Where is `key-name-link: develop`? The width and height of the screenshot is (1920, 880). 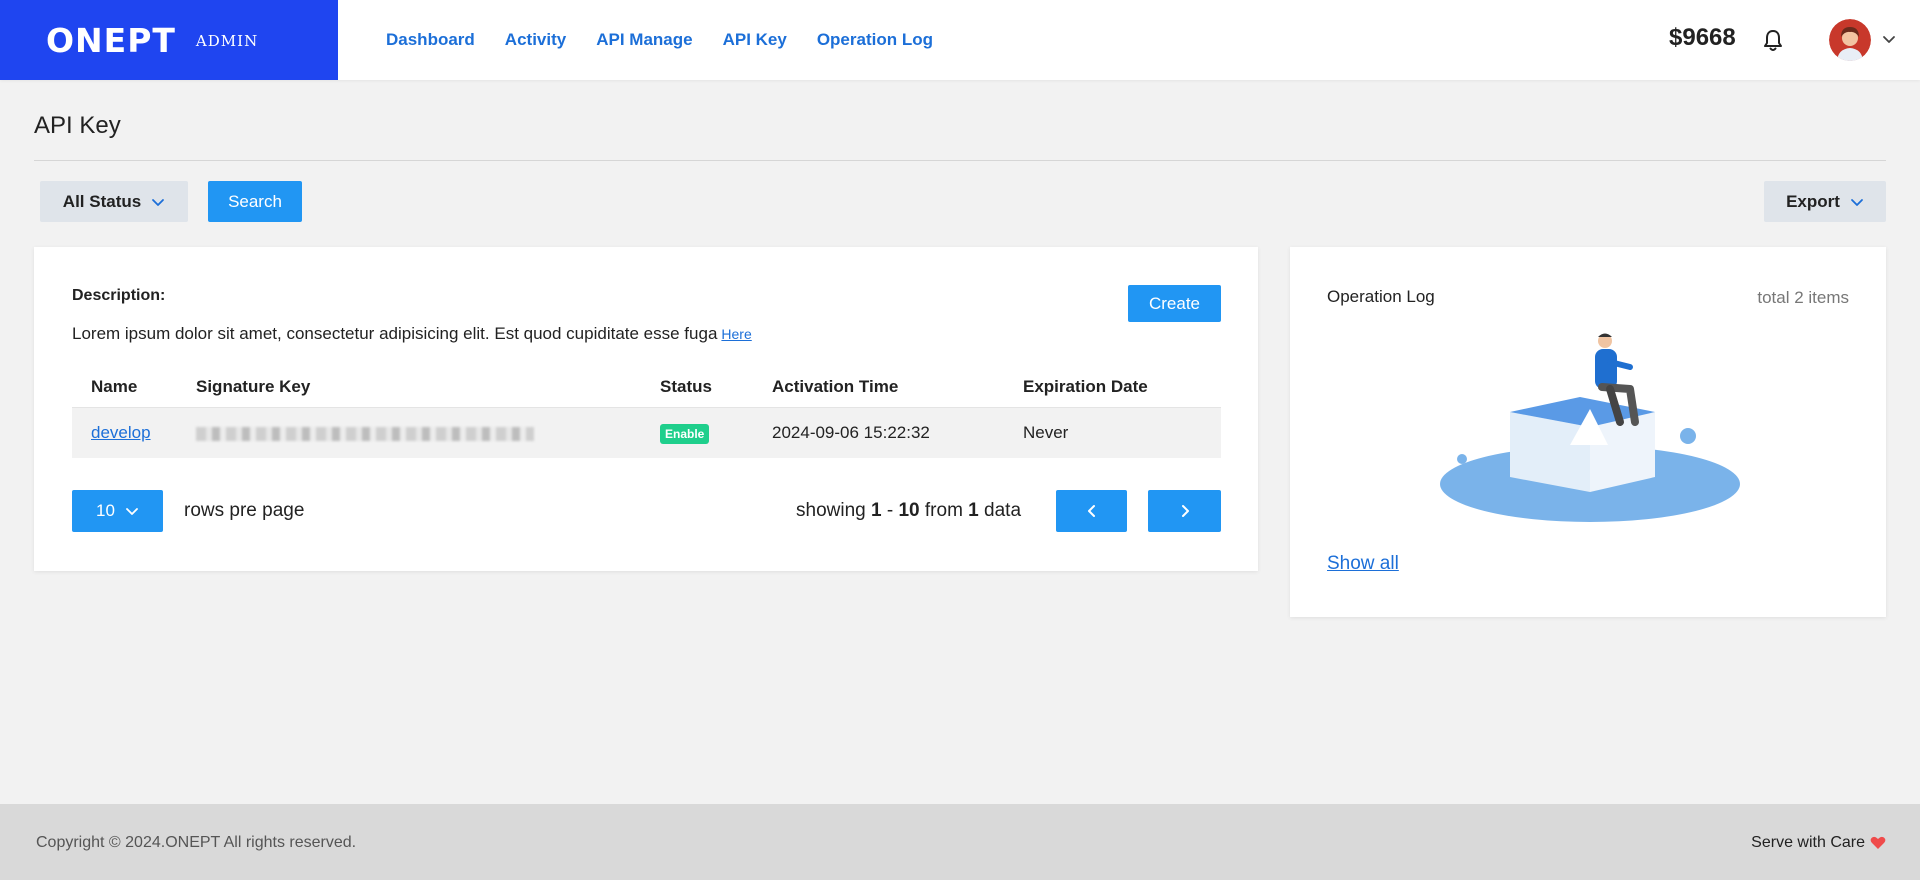
key-name-link: develop is located at coordinates (121, 432).